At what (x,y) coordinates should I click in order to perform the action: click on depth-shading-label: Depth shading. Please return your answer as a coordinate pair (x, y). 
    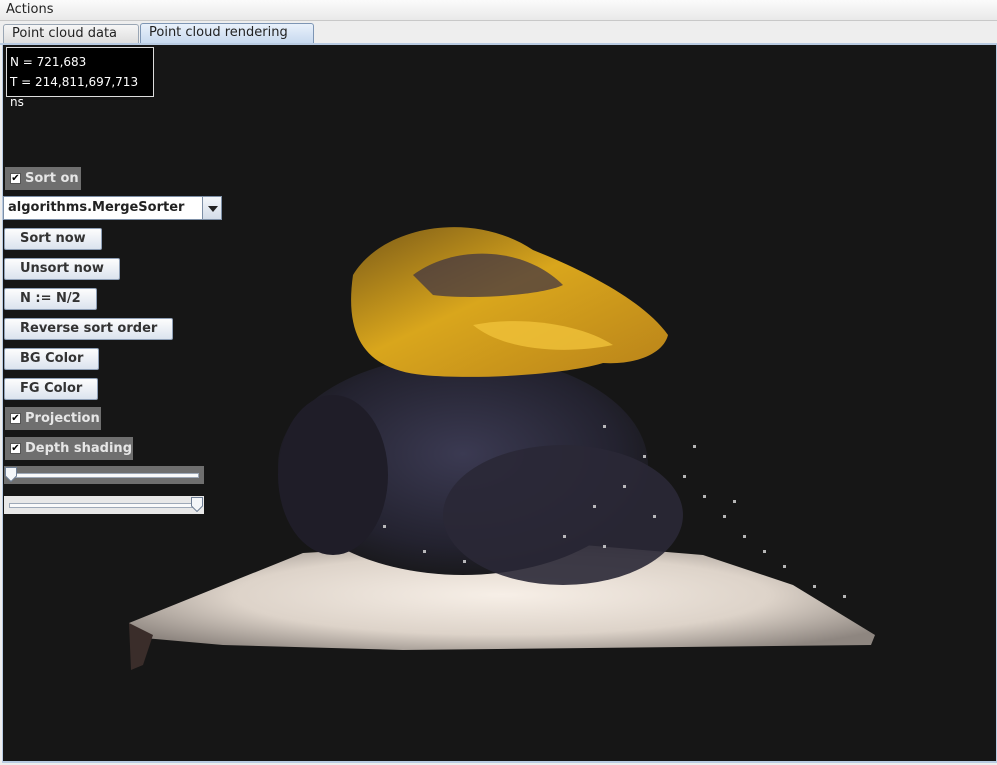
    Looking at the image, I should click on (78, 448).